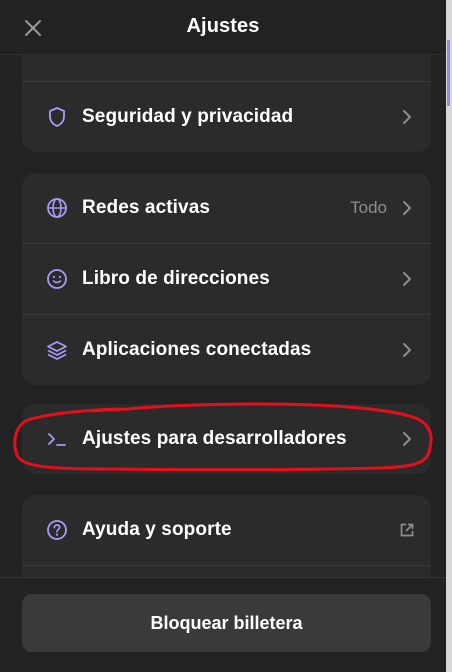  Describe the element at coordinates (449, 336) in the screenshot. I see `window-edge` at that location.